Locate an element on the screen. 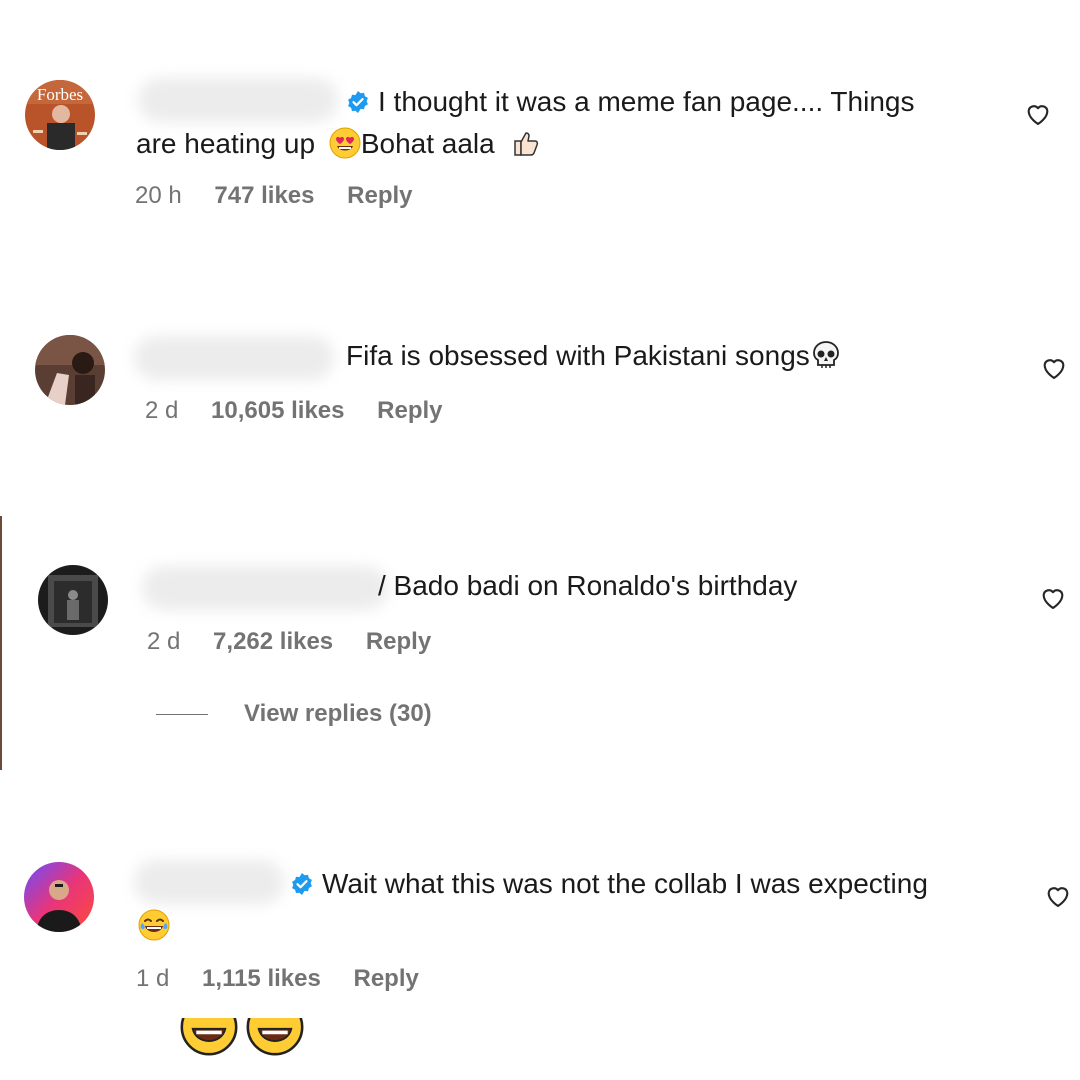 This screenshot has height=1080, width=1080. avatar: Forbes is located at coordinates (60, 115).